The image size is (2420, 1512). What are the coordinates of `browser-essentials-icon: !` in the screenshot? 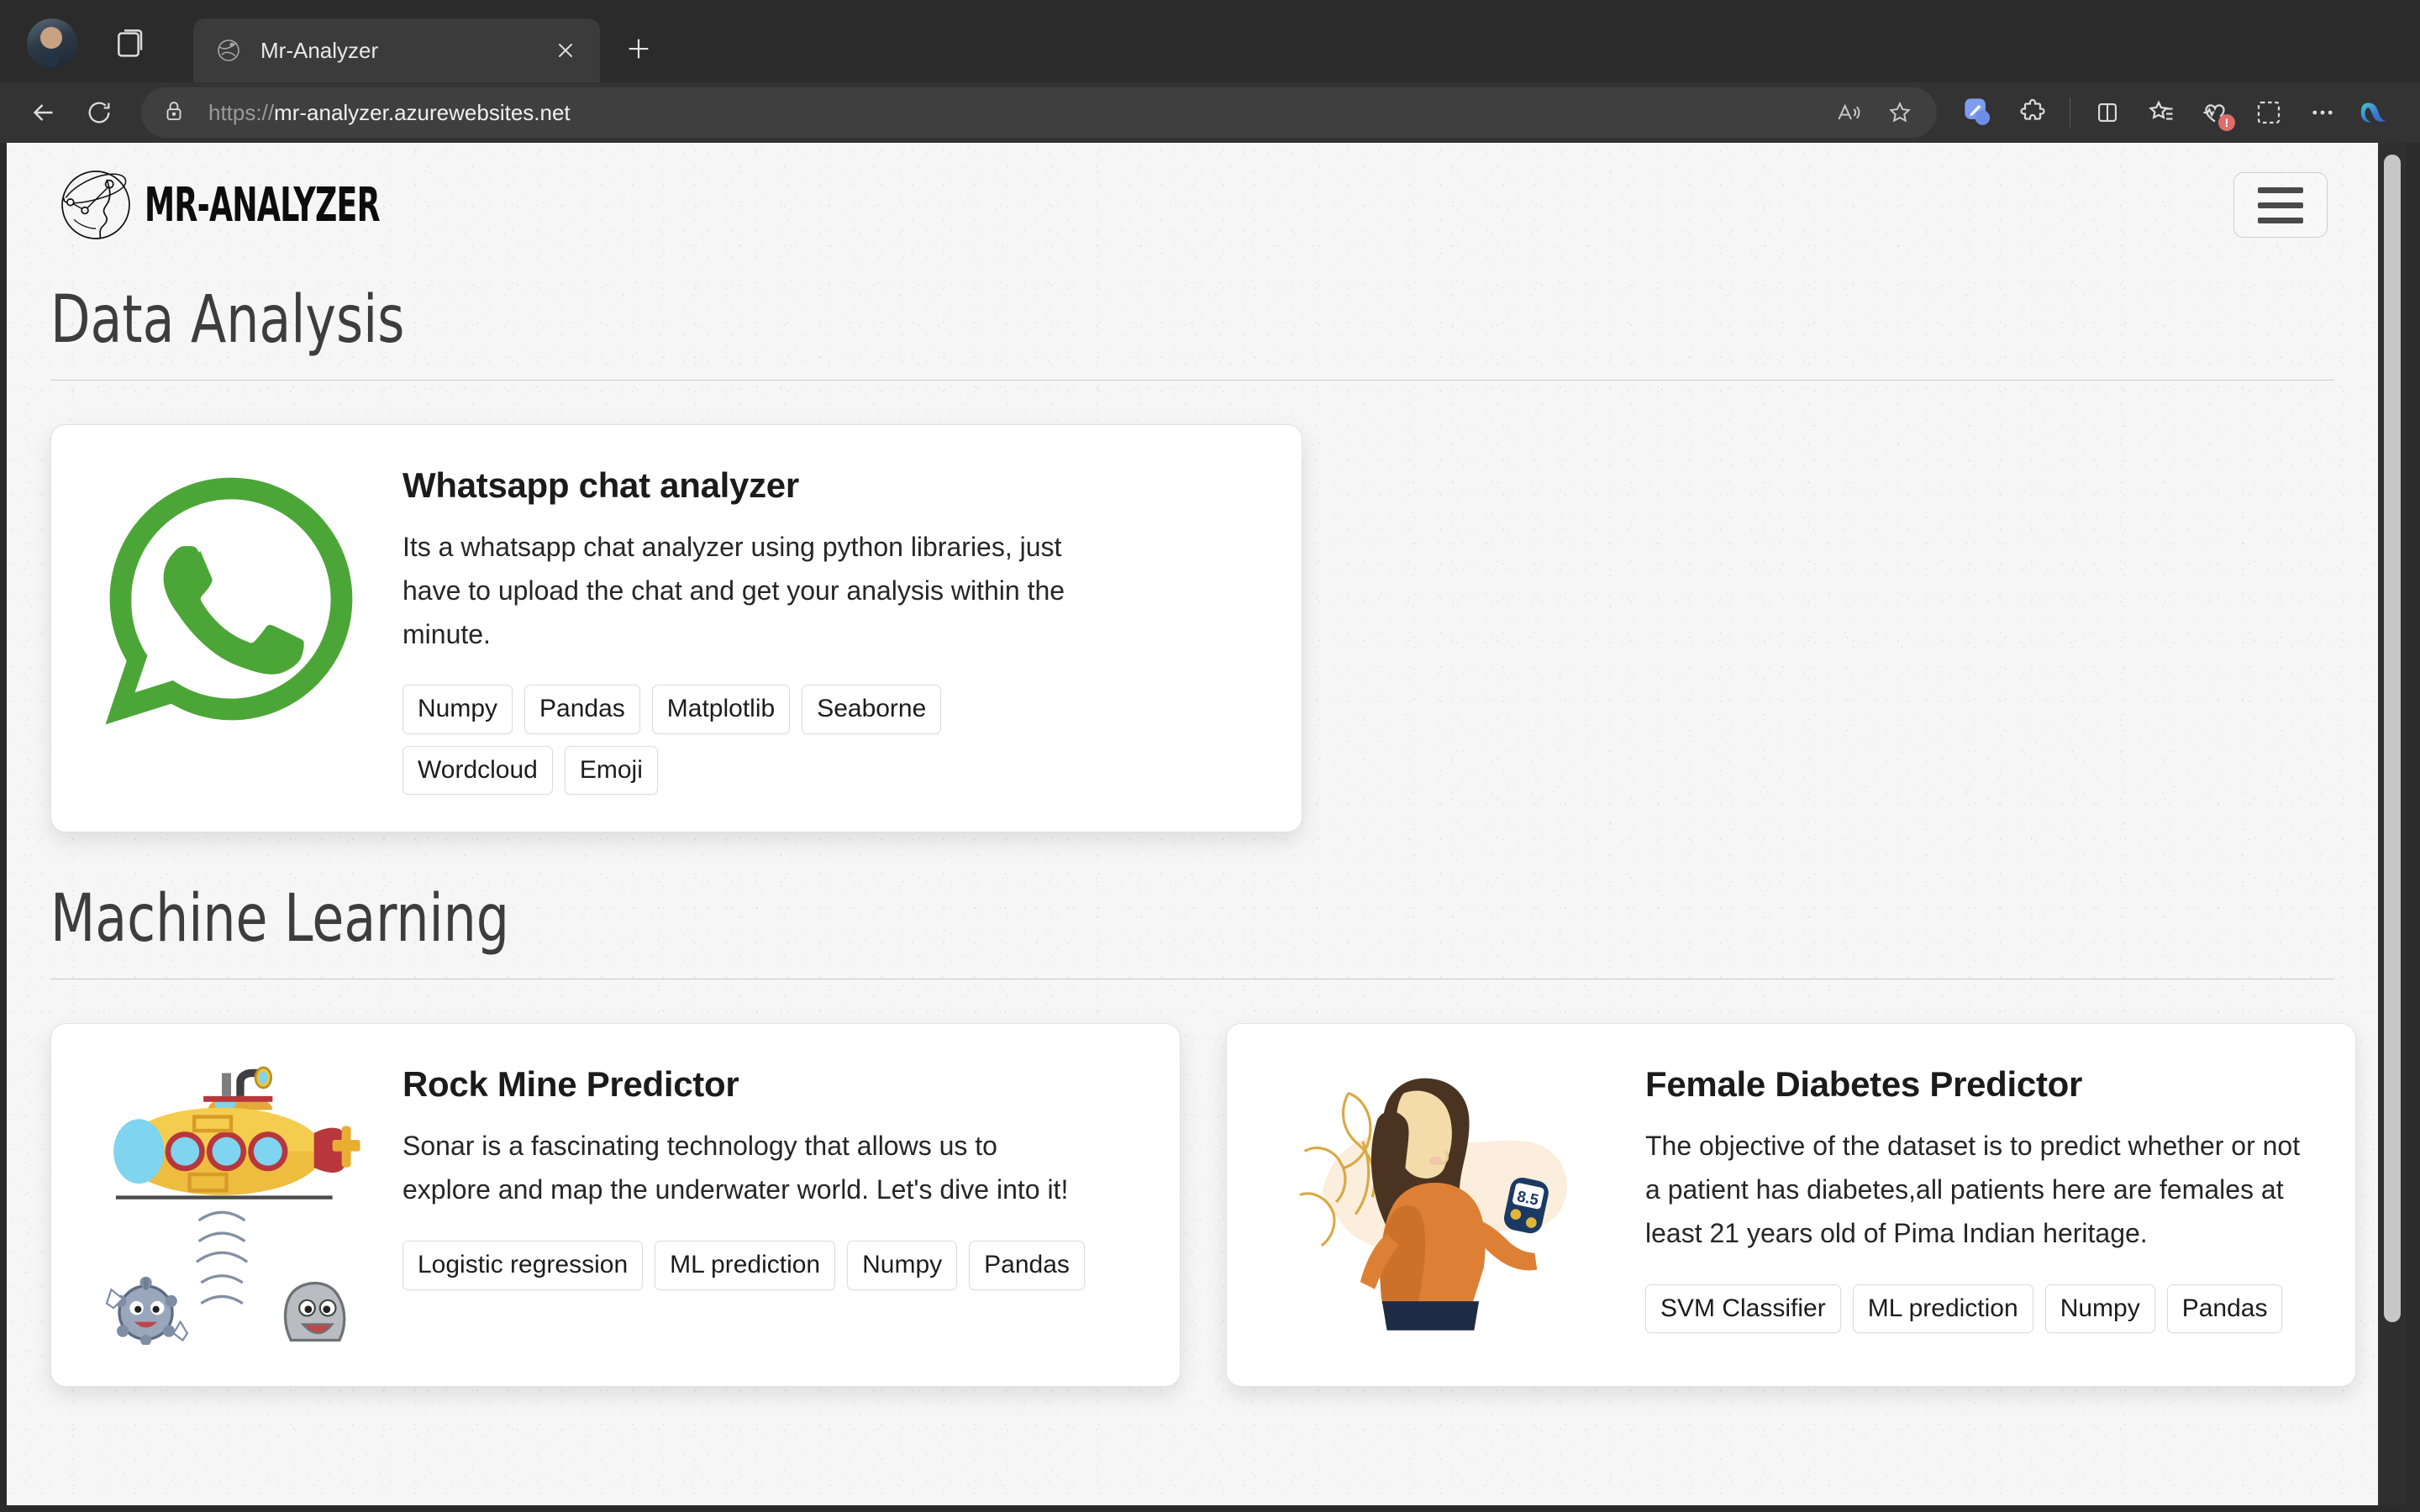 It's located at (2215, 112).